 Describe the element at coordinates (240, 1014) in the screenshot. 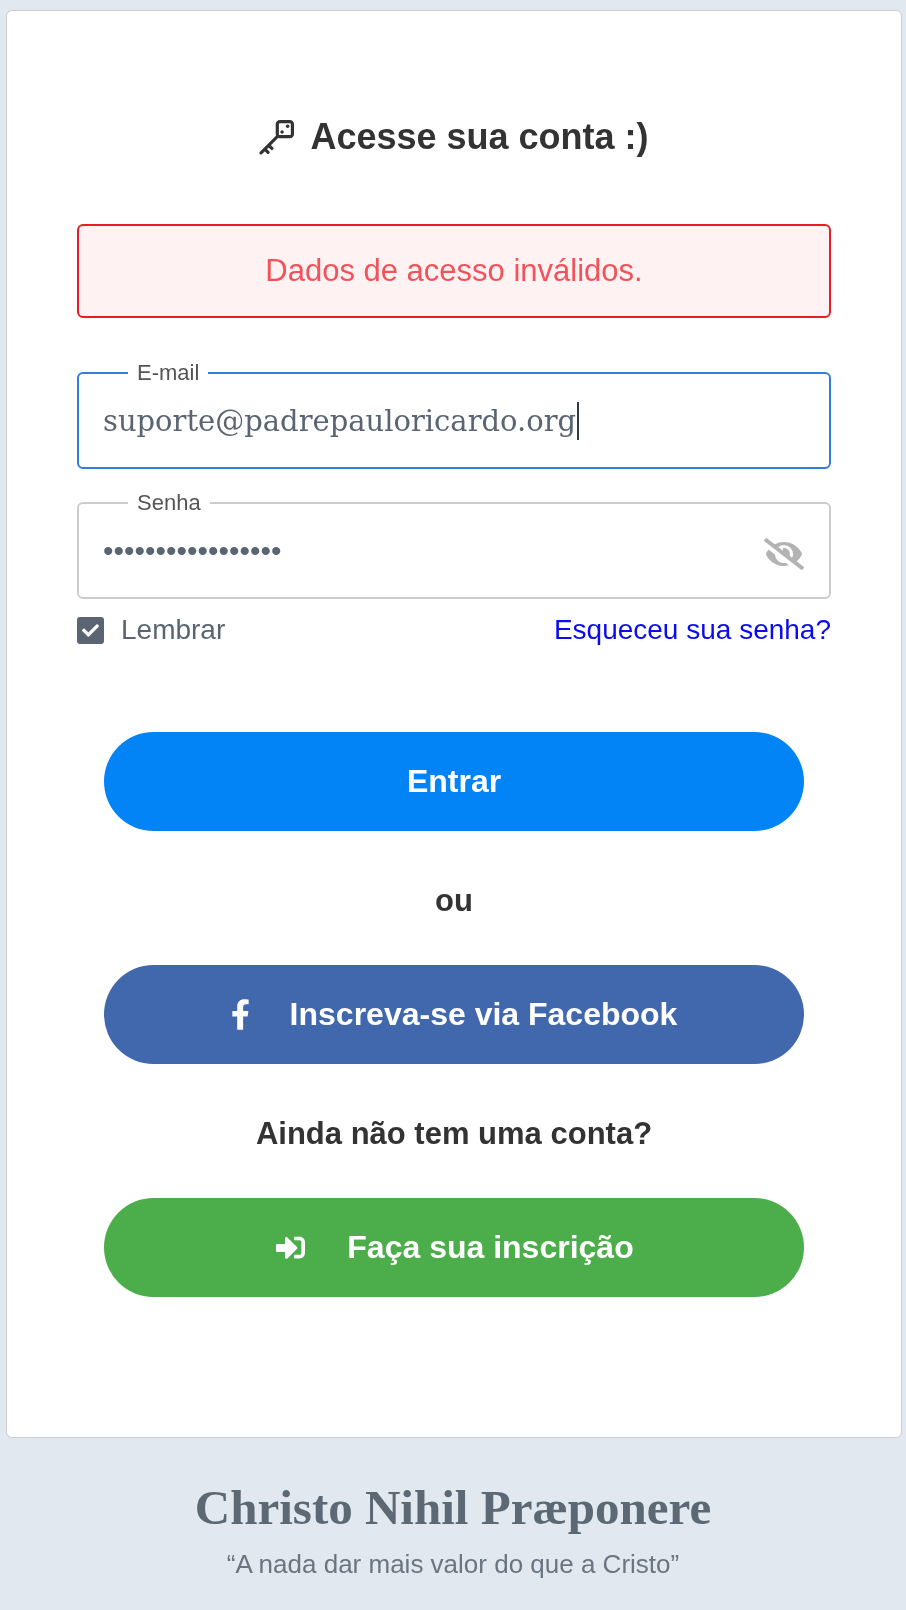

I see `facebook-icon` at that location.